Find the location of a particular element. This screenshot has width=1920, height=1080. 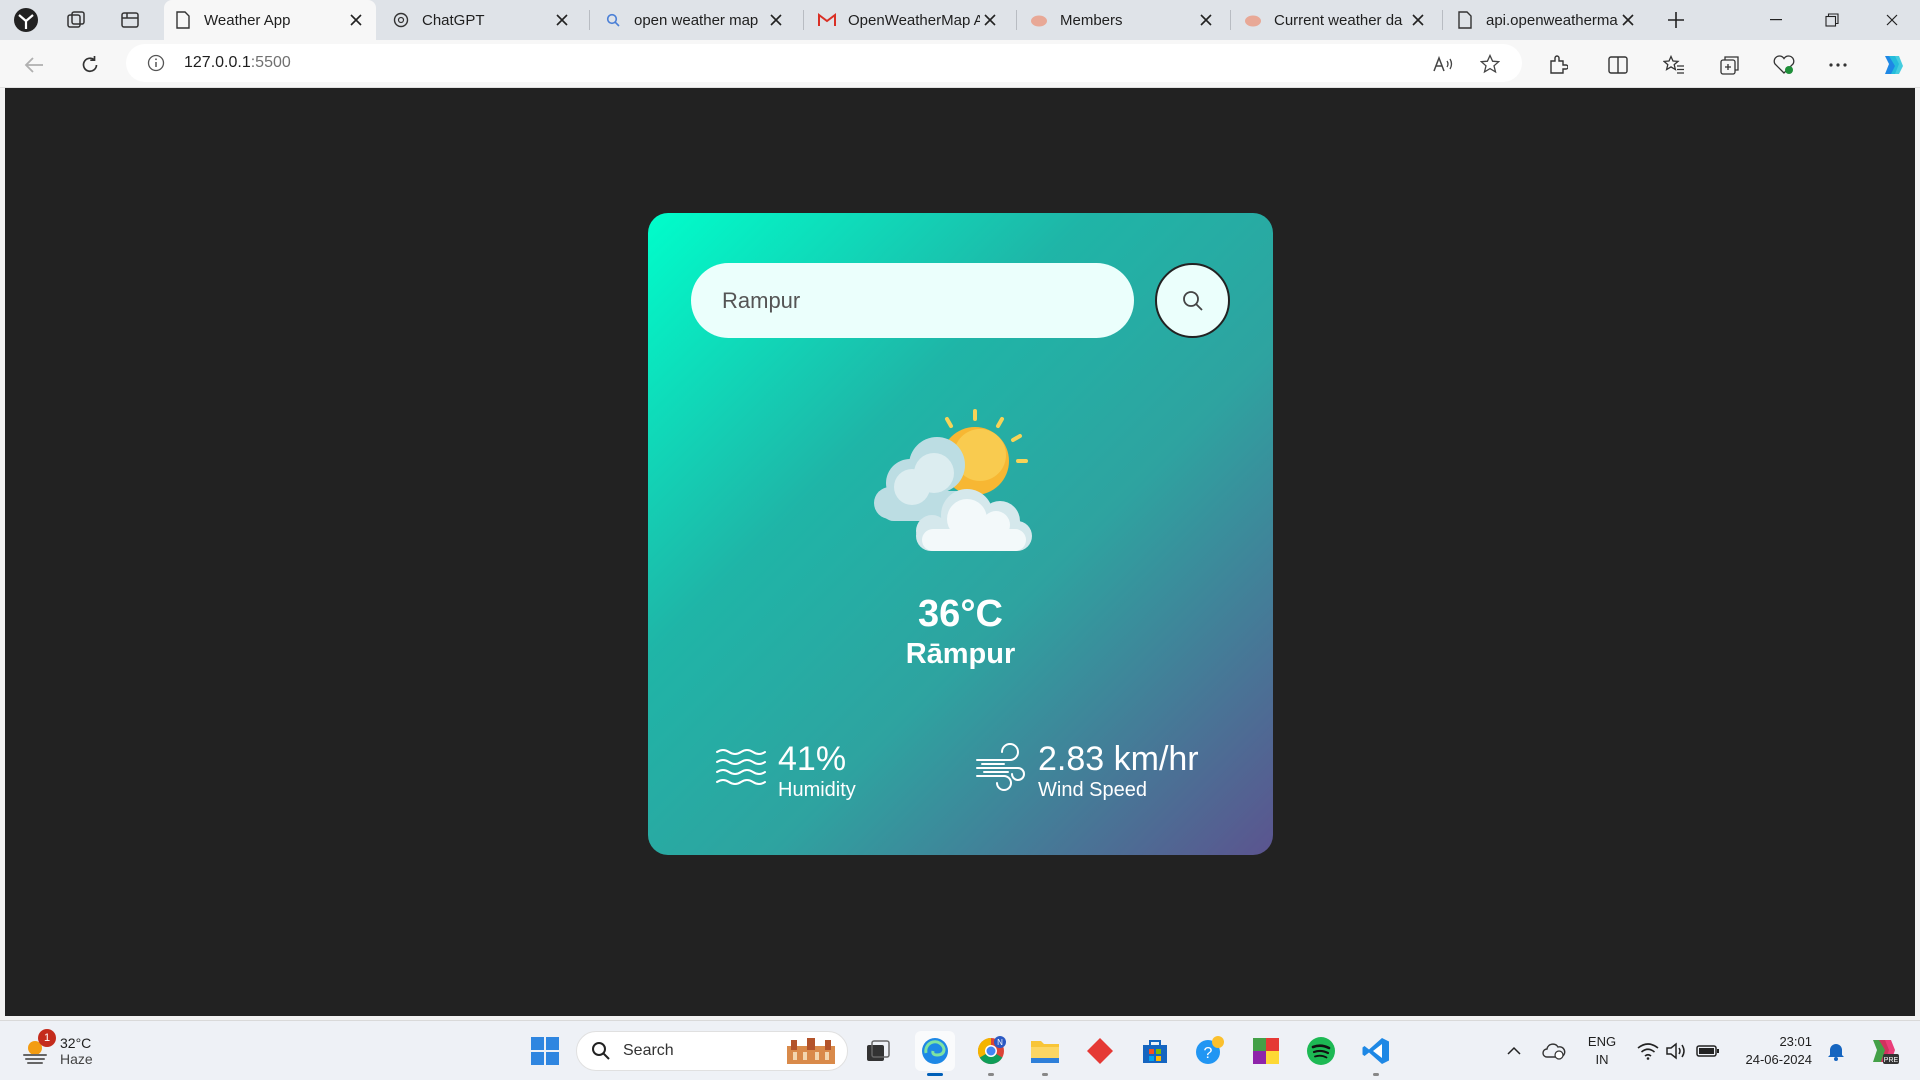

humidity-icon is located at coordinates (741, 767).